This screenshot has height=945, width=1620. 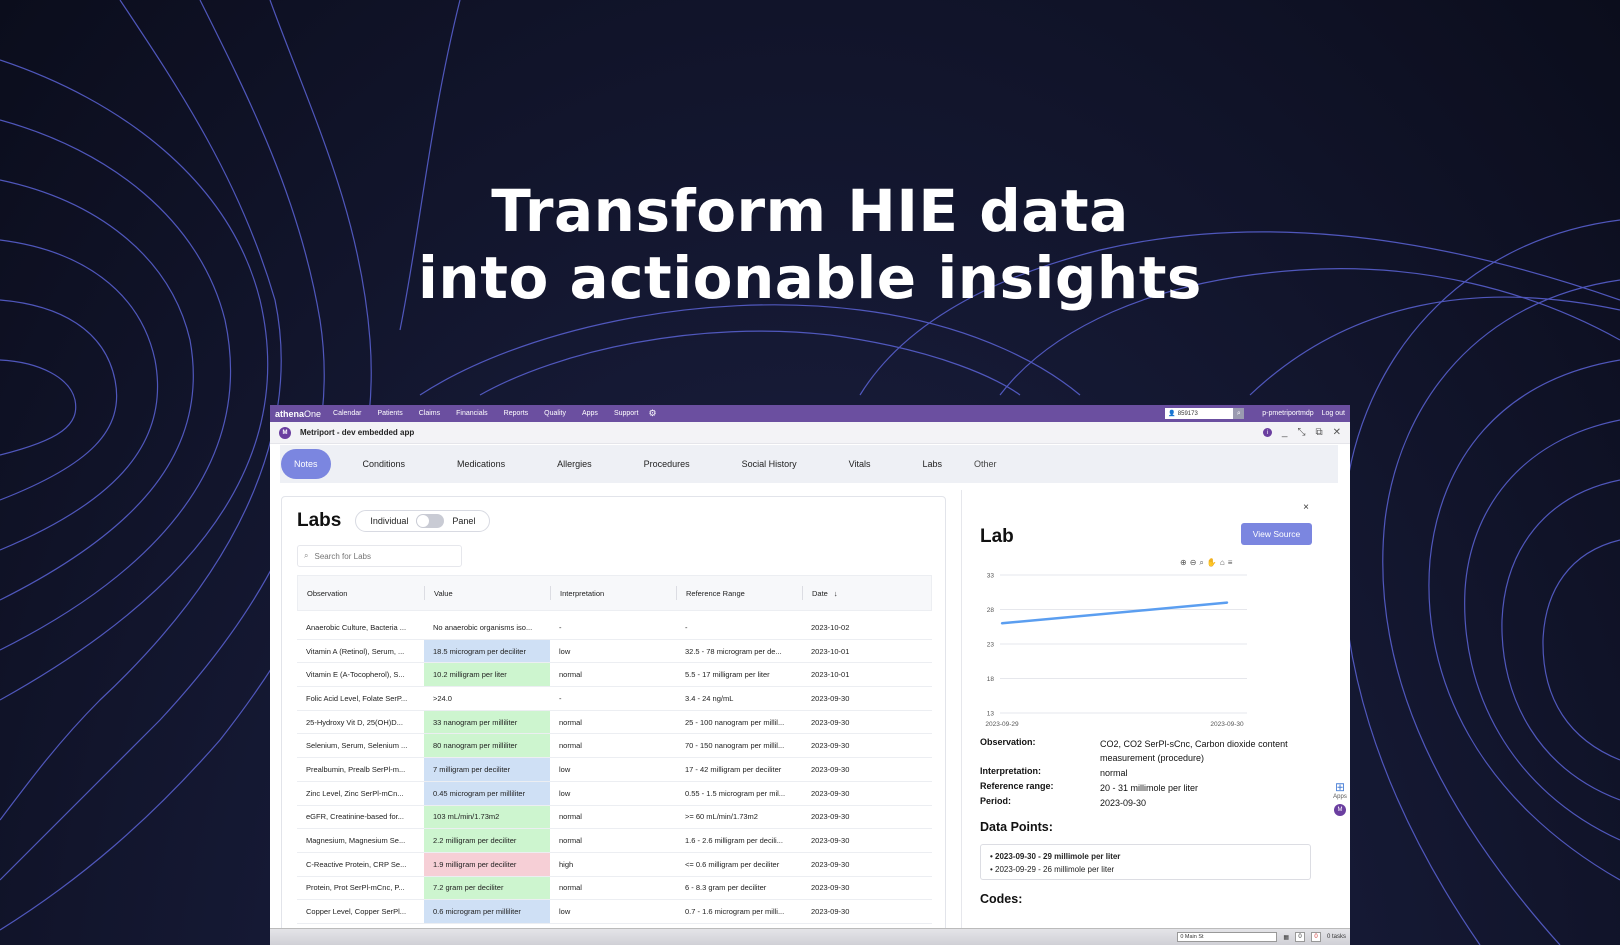 What do you see at coordinates (384, 464) in the screenshot?
I see `tab-conditions: Conditions` at bounding box center [384, 464].